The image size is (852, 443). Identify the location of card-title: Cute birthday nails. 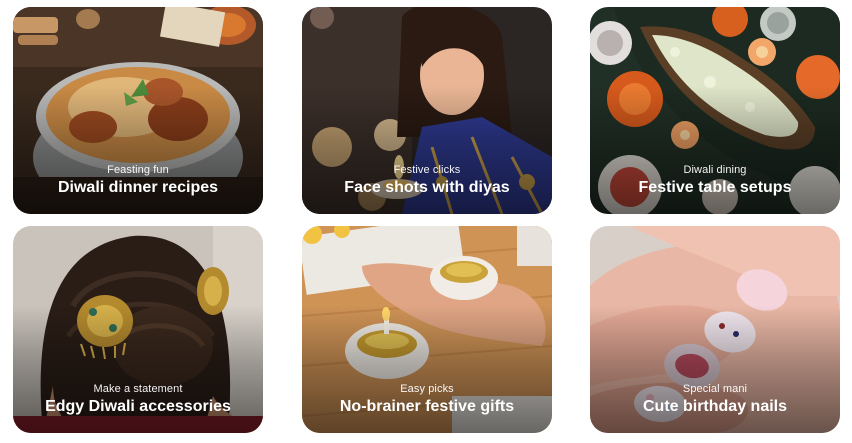
(715, 406).